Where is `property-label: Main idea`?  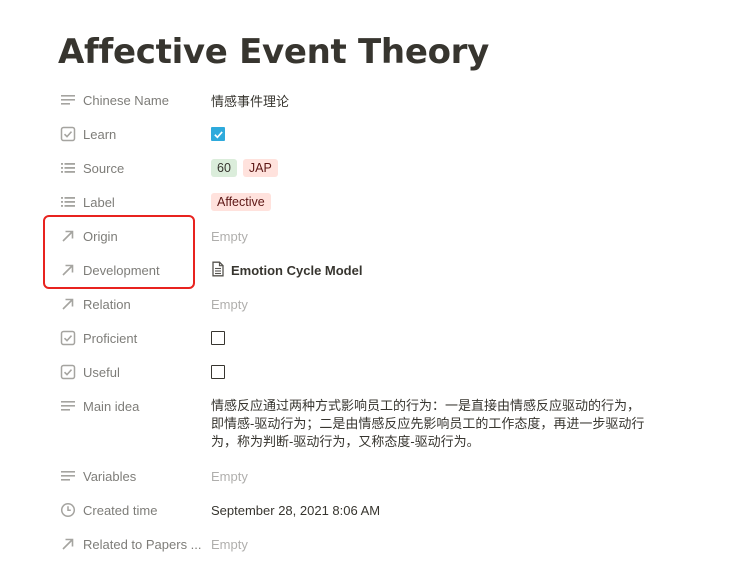
property-label: Main idea is located at coordinates (111, 406).